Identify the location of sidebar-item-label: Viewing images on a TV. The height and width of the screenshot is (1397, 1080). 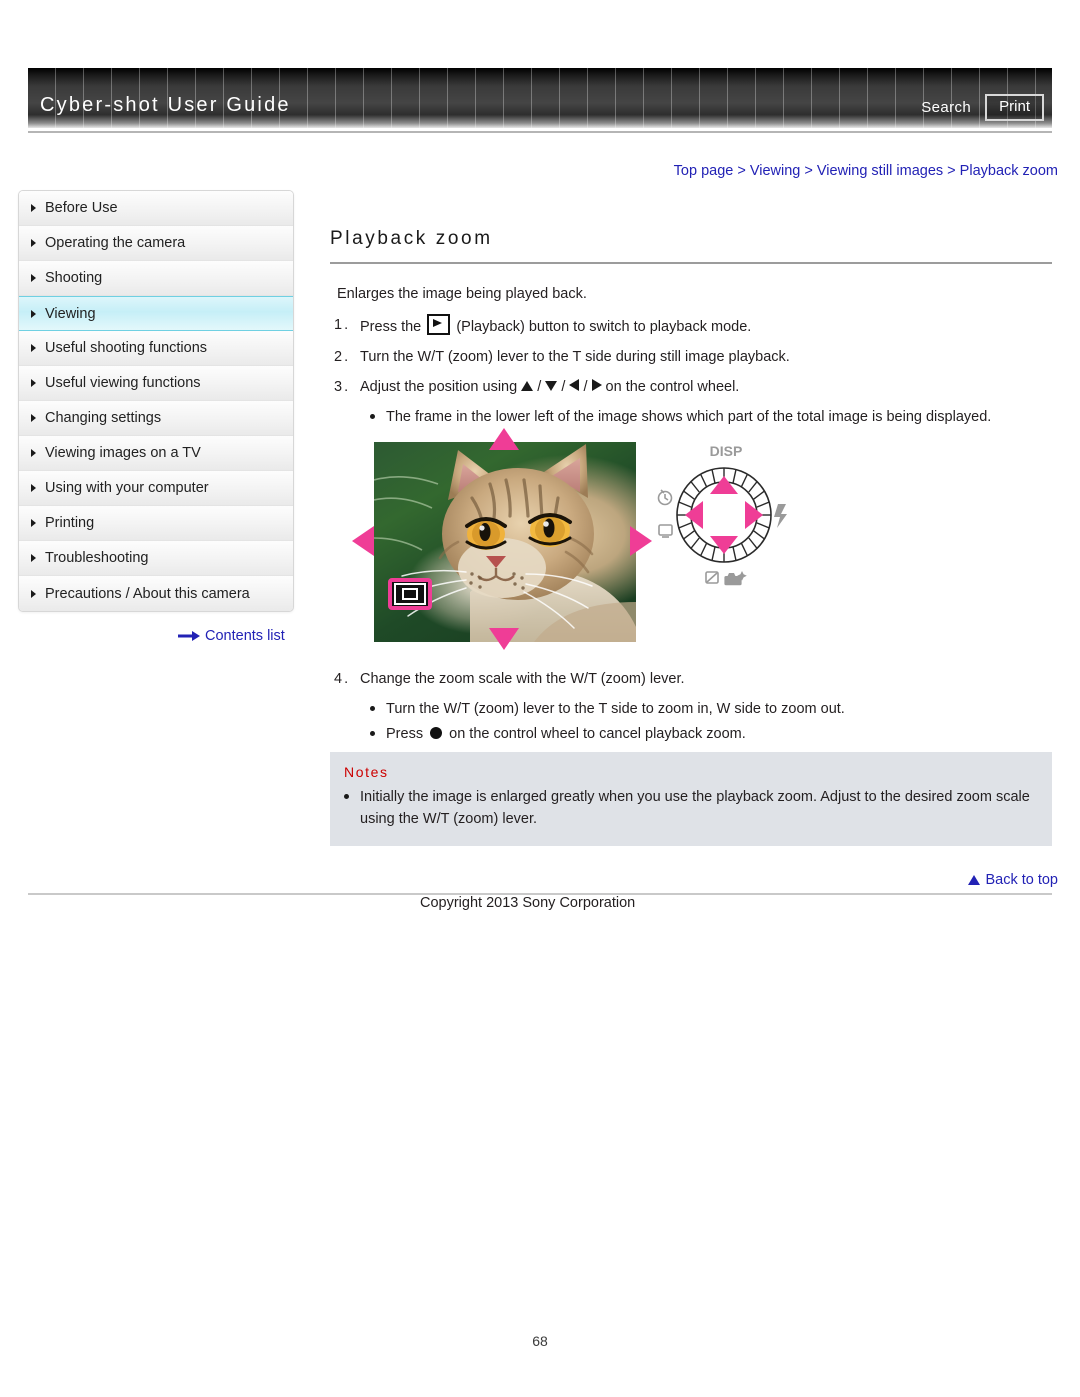
(123, 453).